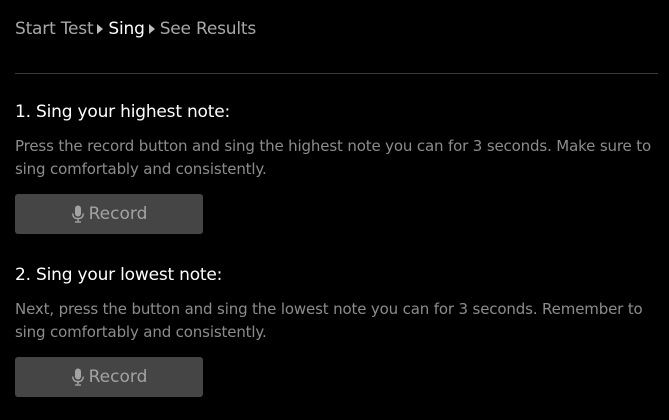 Image resolution: width=669 pixels, height=420 pixels. What do you see at coordinates (208, 29) in the screenshot?
I see `breadcrumb-see-results: See Results` at bounding box center [208, 29].